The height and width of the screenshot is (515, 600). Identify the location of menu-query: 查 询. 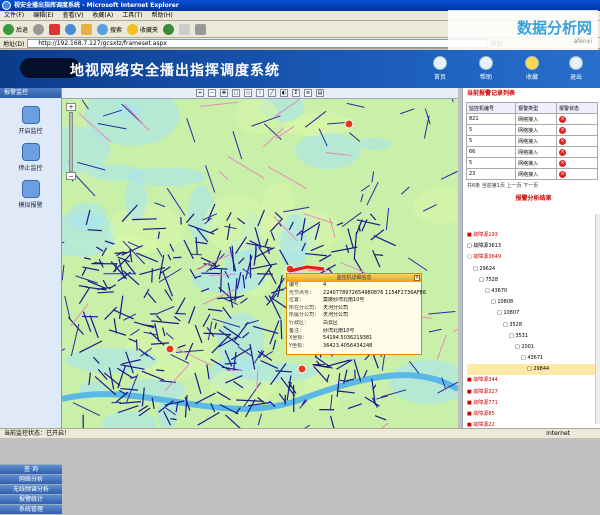
(31, 469).